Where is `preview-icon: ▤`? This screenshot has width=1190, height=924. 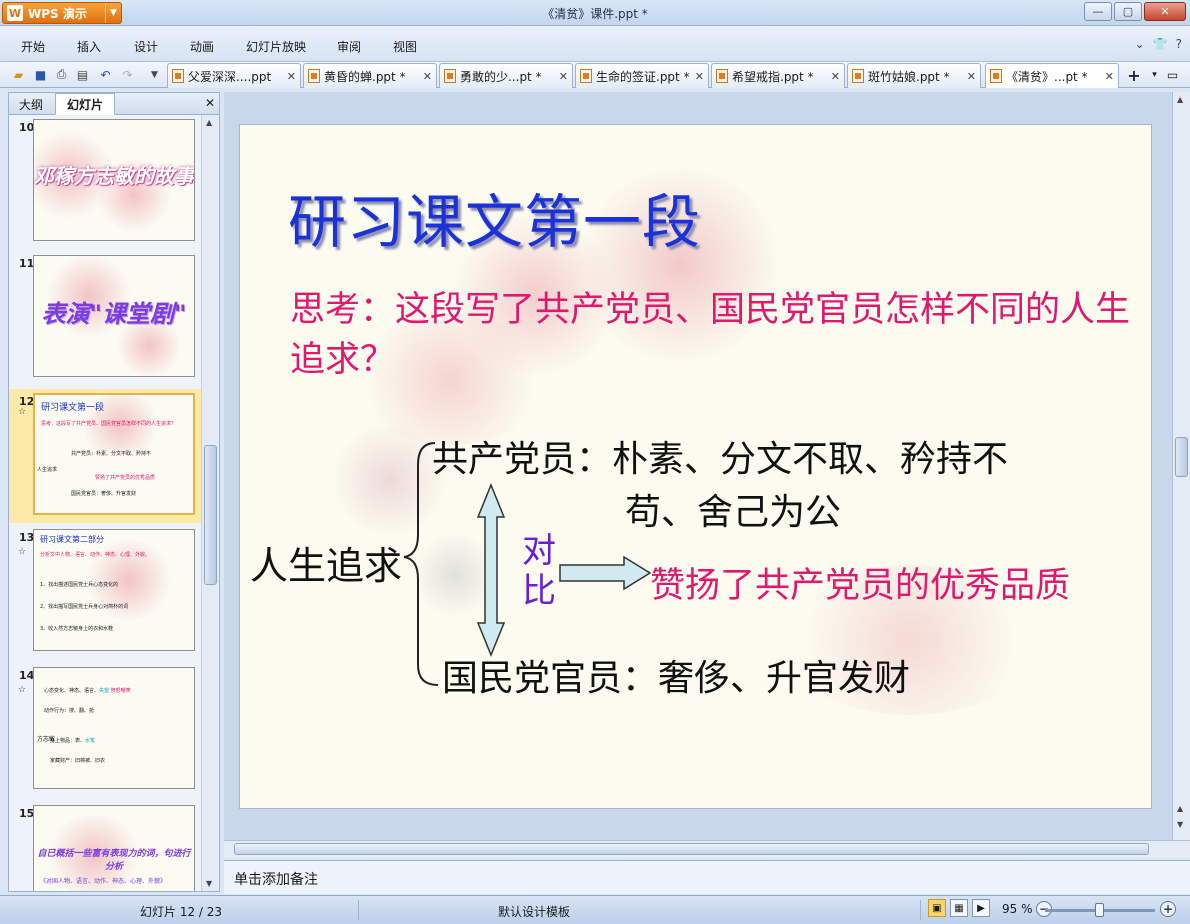
preview-icon: ▤ is located at coordinates (82, 74).